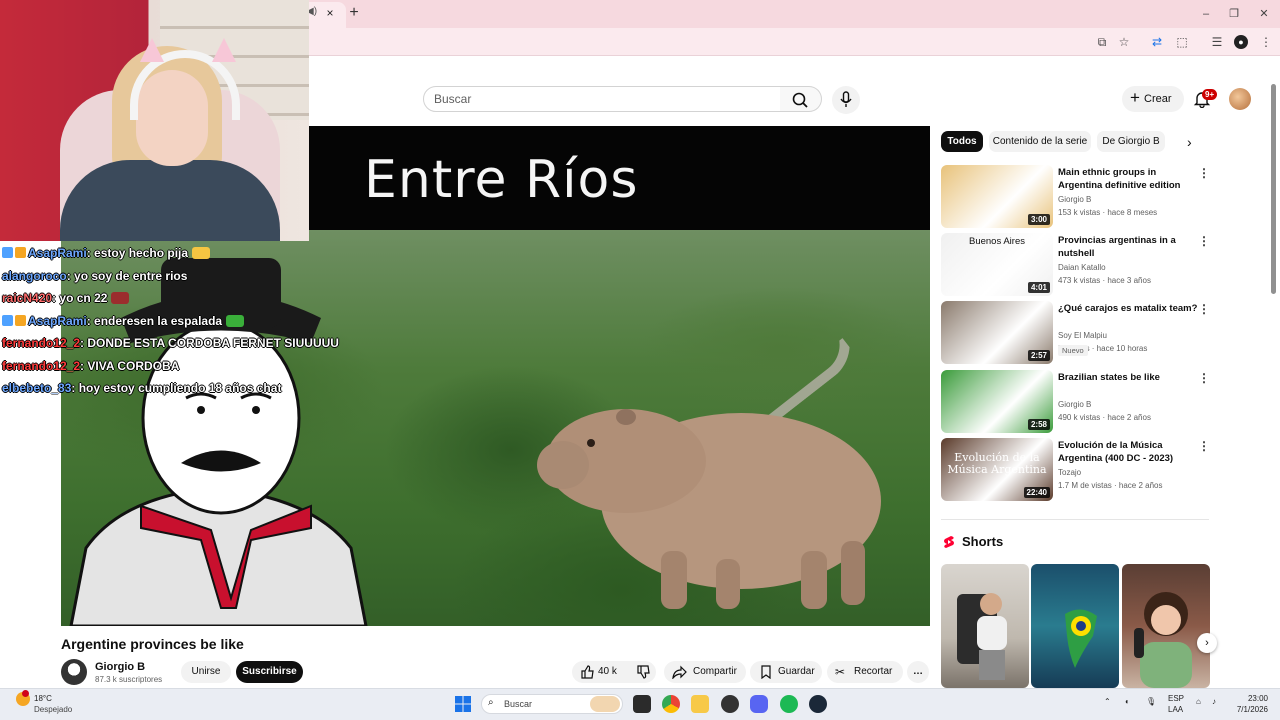  I want to click on page-scrollbar, so click(1273, 189).